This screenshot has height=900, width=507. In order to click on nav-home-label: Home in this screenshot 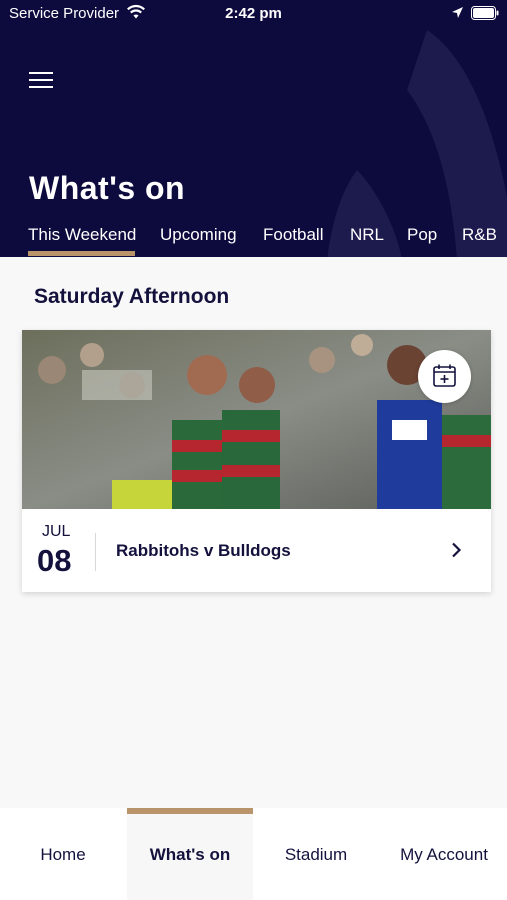, I will do `click(63, 854)`.